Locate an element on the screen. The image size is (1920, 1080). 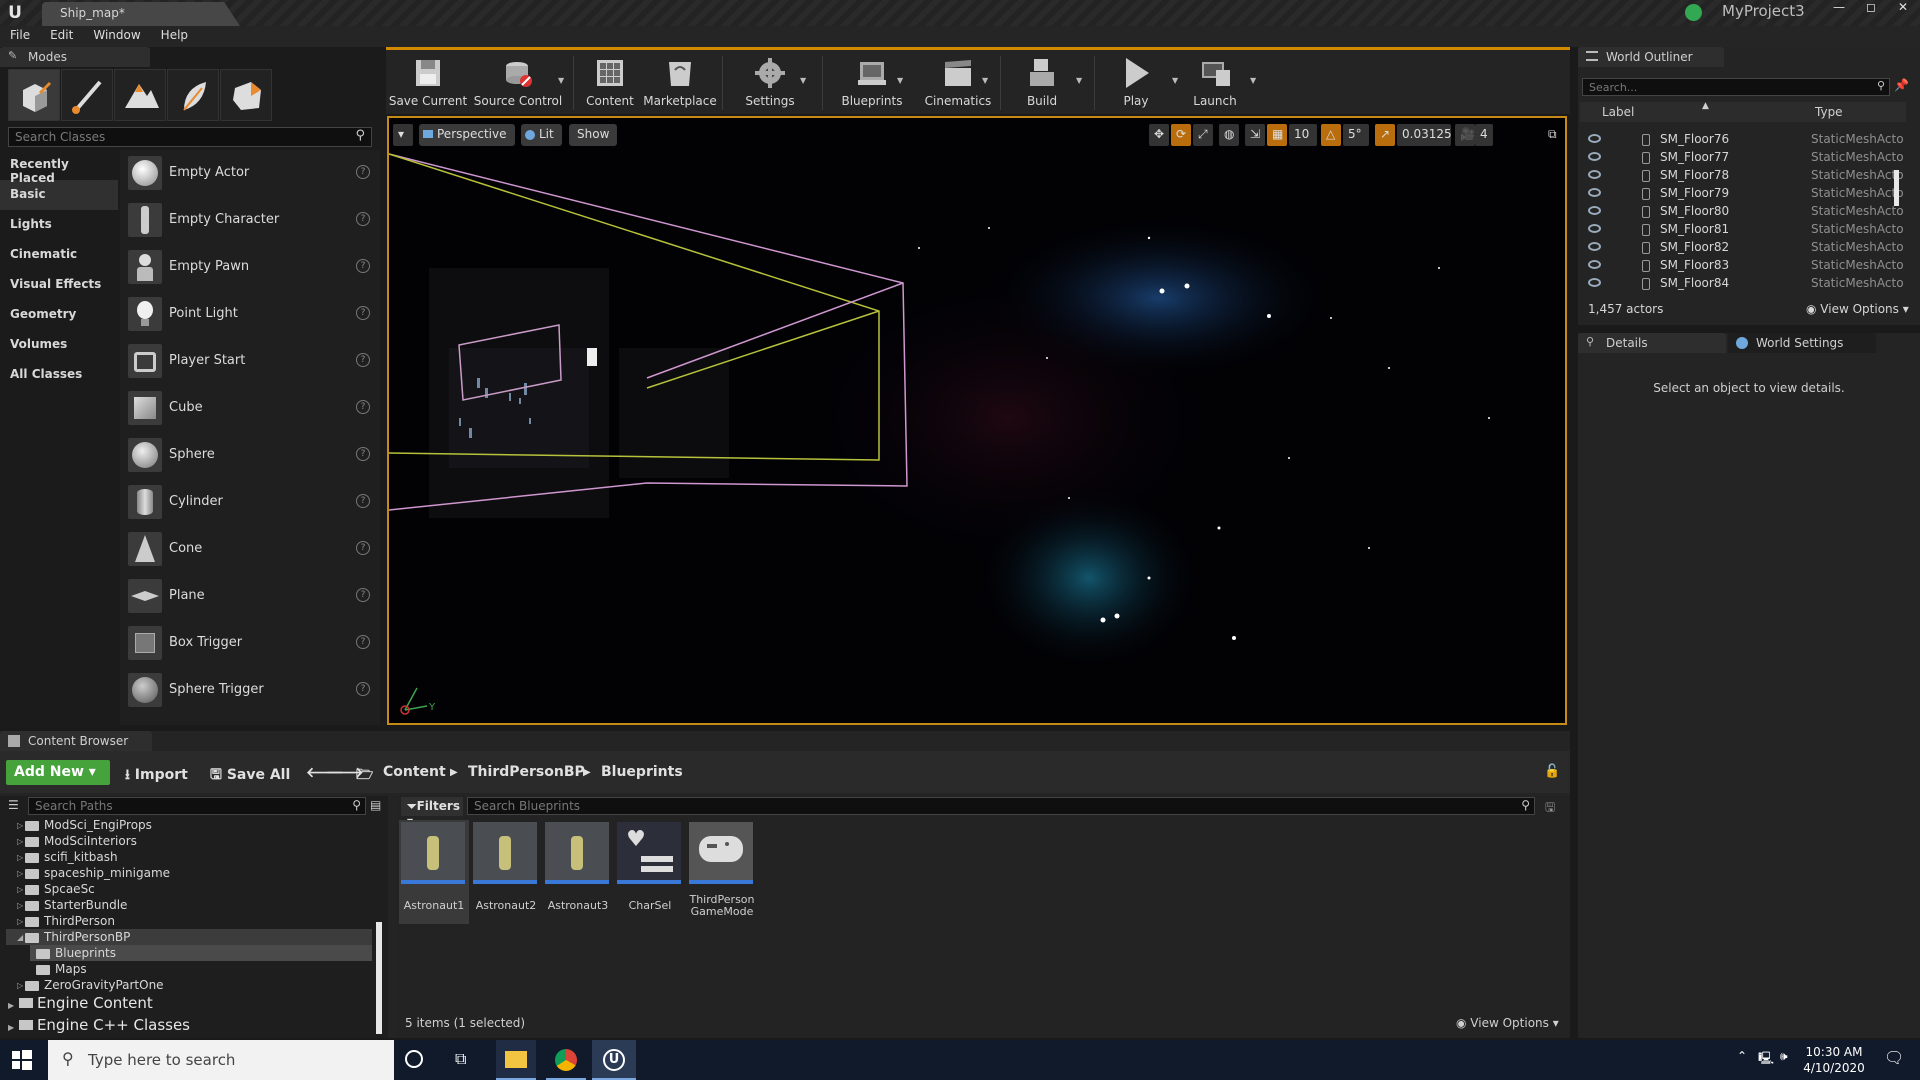
scale-snap-icon: ↗ is located at coordinates (1385, 135).